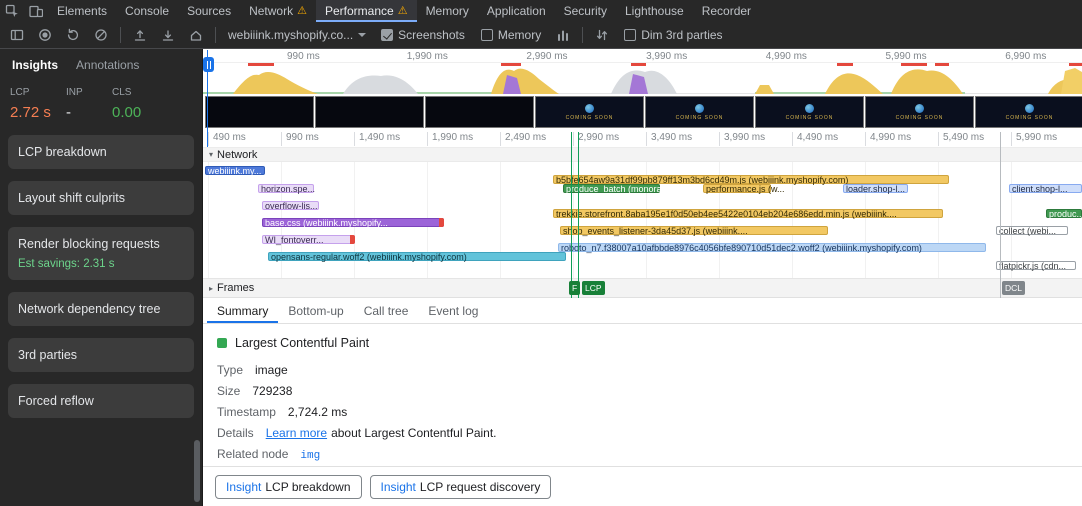  What do you see at coordinates (398, 486) in the screenshot?
I see `insight-button-prefix: Insight` at bounding box center [398, 486].